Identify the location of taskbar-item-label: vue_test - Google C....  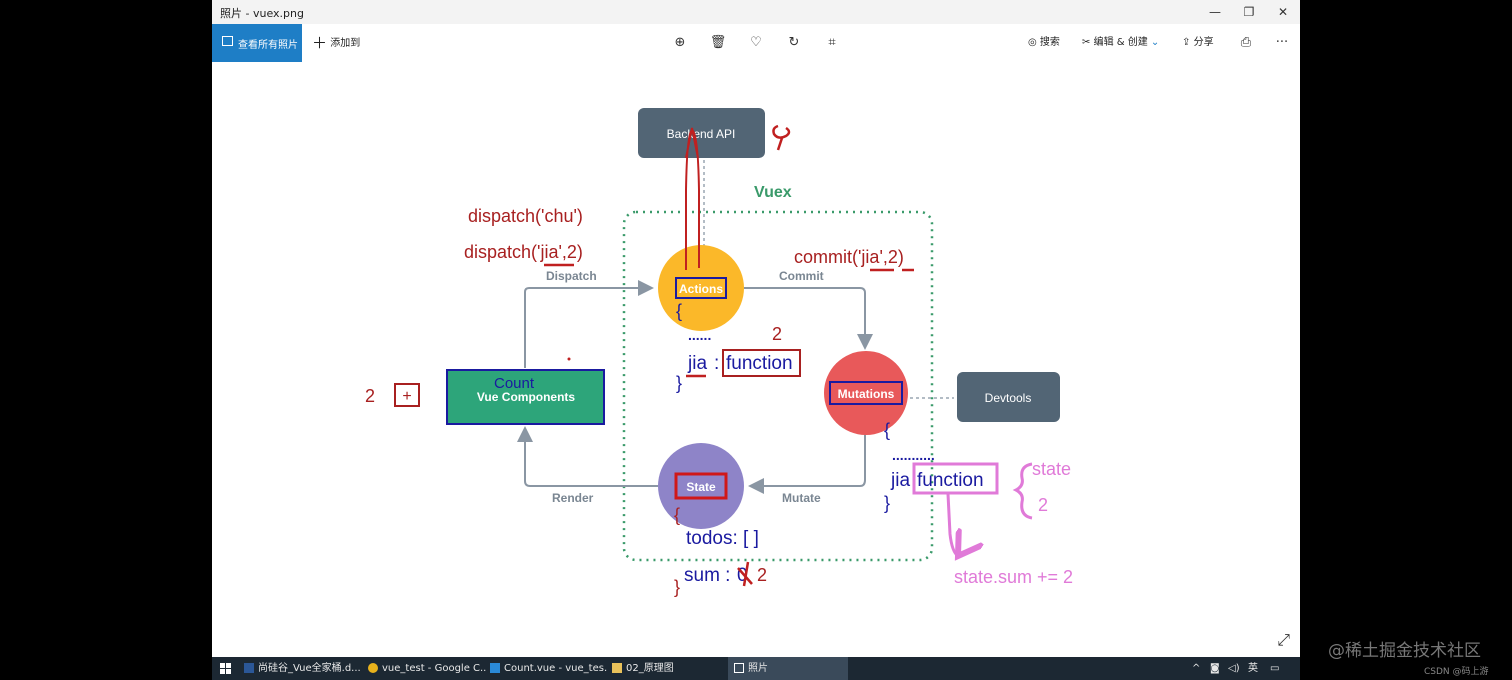
(434, 668).